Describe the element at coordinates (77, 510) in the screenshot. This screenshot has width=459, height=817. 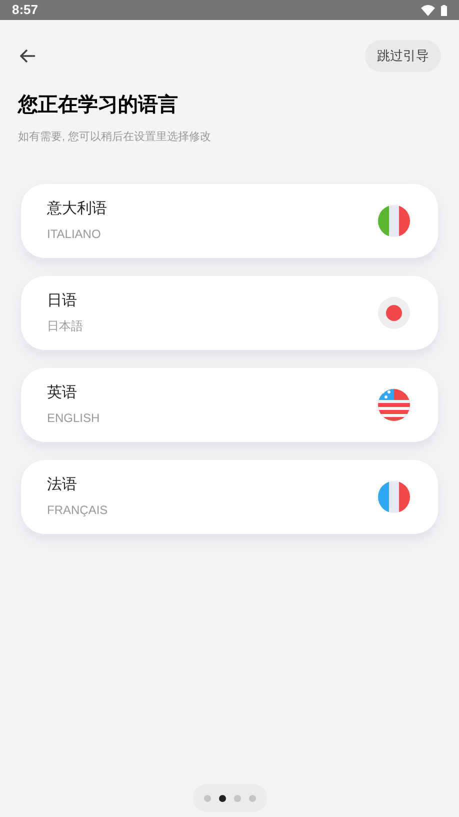
I see `language-native-name: FRANÇAIS` at that location.